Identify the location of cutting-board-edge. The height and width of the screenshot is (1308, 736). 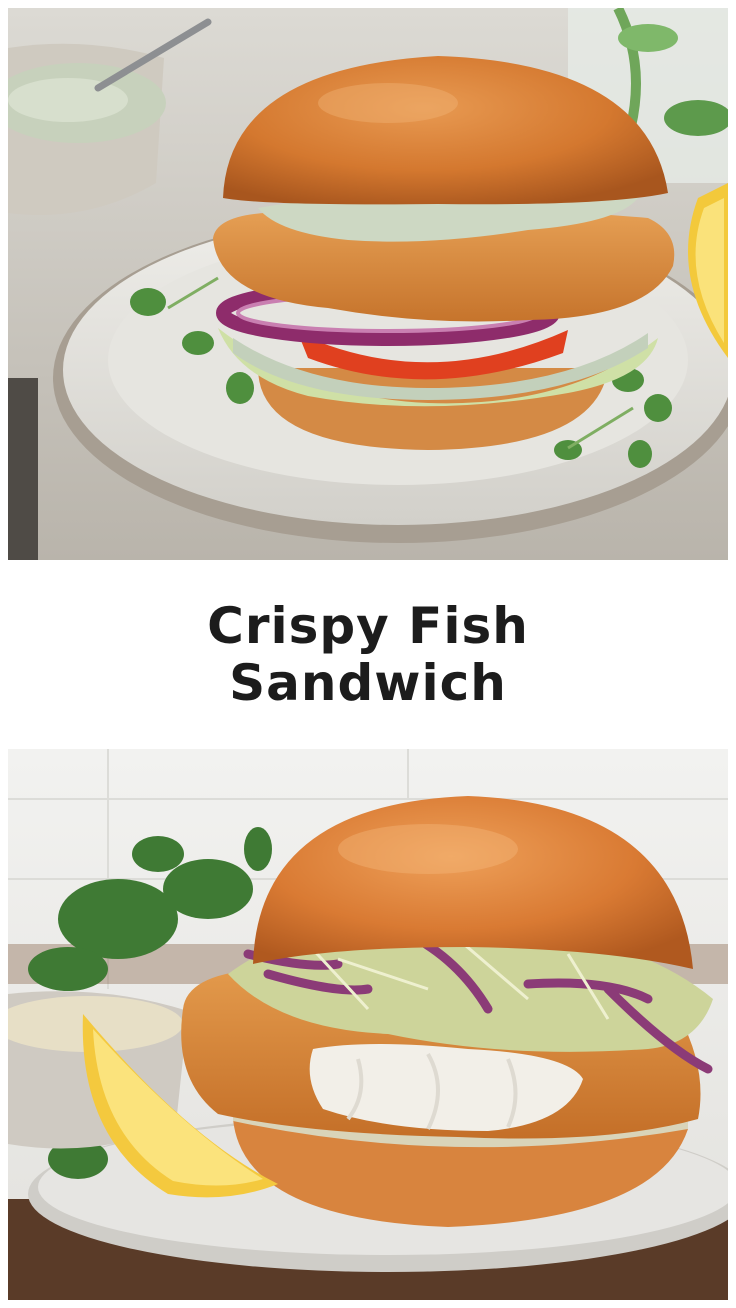
(23, 469).